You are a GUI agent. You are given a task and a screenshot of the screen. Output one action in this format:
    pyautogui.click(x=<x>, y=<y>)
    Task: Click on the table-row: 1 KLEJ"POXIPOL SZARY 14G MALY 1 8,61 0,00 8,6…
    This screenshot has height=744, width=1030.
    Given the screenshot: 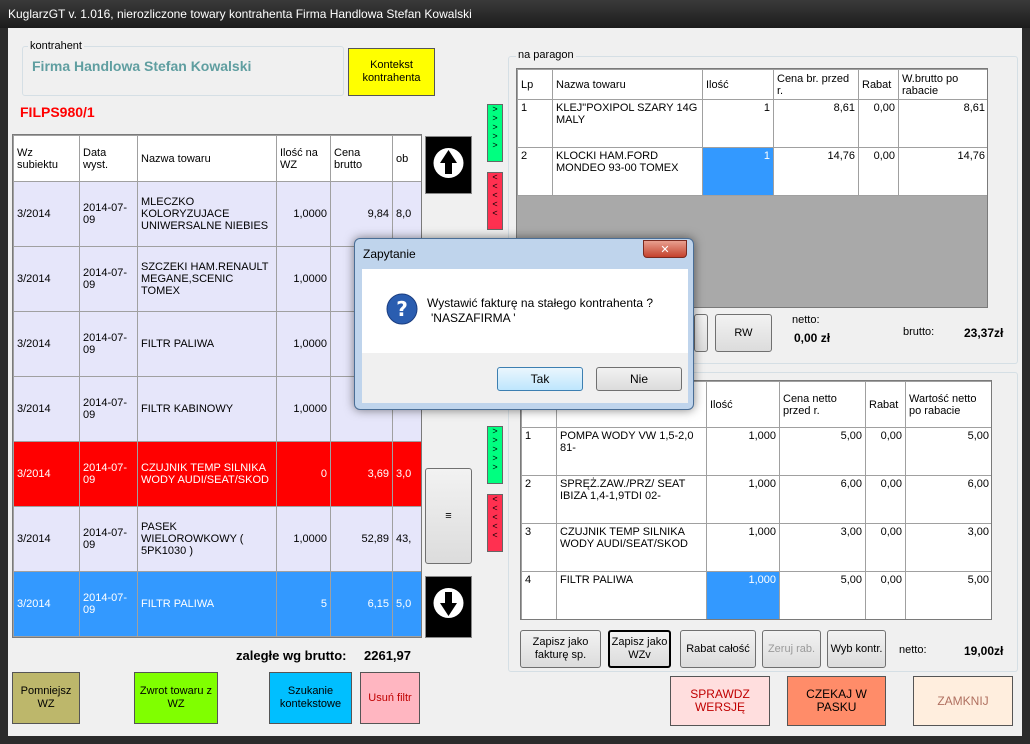 What is the action you would take?
    pyautogui.click(x=752, y=123)
    